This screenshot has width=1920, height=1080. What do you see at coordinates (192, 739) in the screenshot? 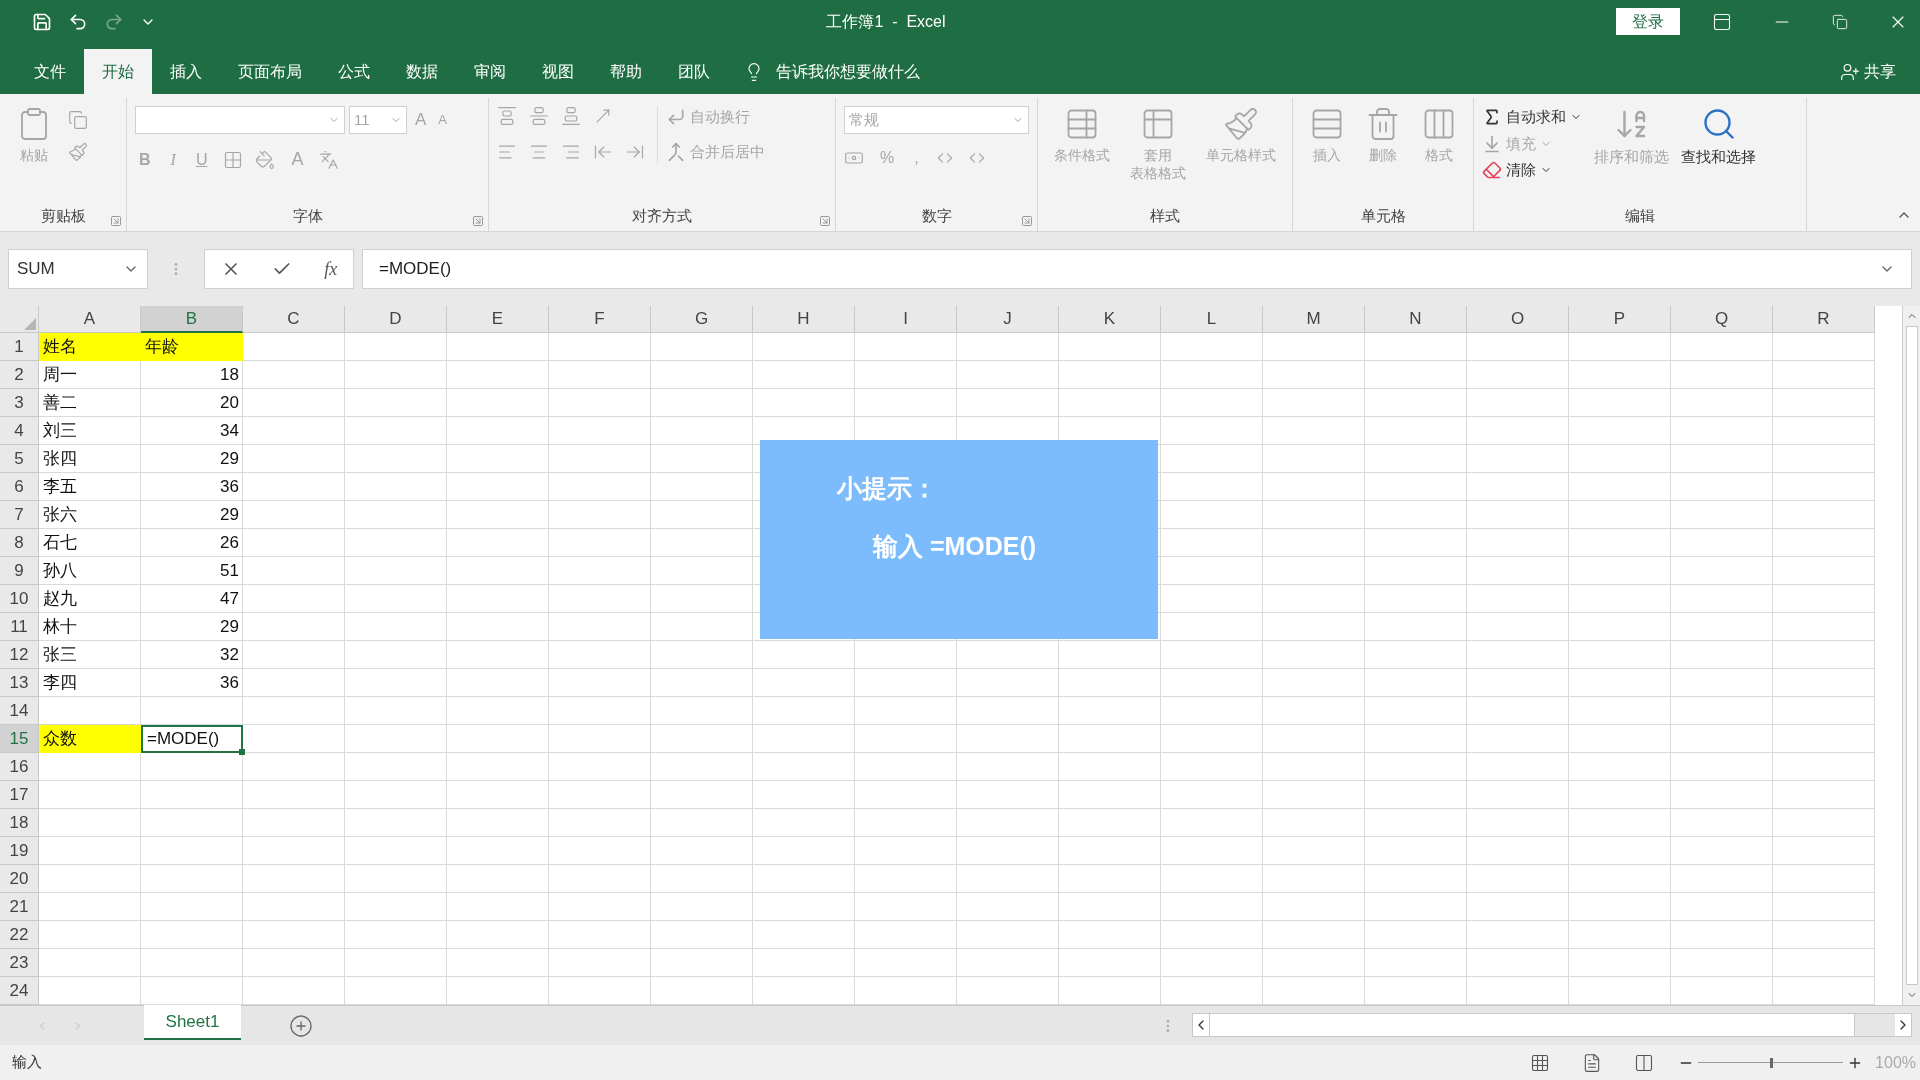
I see `table-cell: =MODE()` at bounding box center [192, 739].